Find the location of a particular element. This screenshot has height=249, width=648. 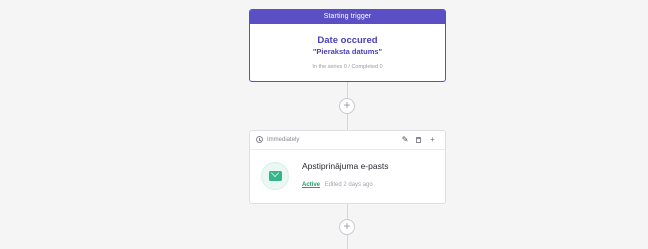

trigger-subtitle: "Pieraksta datums" is located at coordinates (347, 51).